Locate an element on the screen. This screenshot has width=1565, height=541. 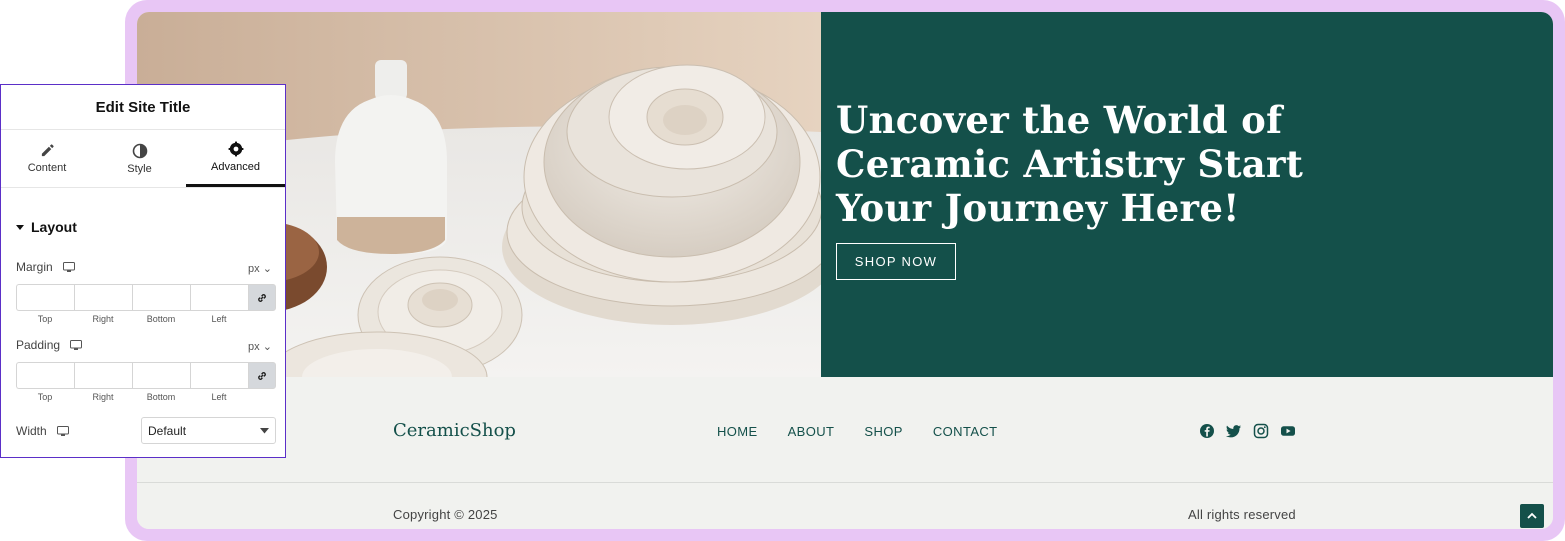
pencil-icon is located at coordinates (47, 150).